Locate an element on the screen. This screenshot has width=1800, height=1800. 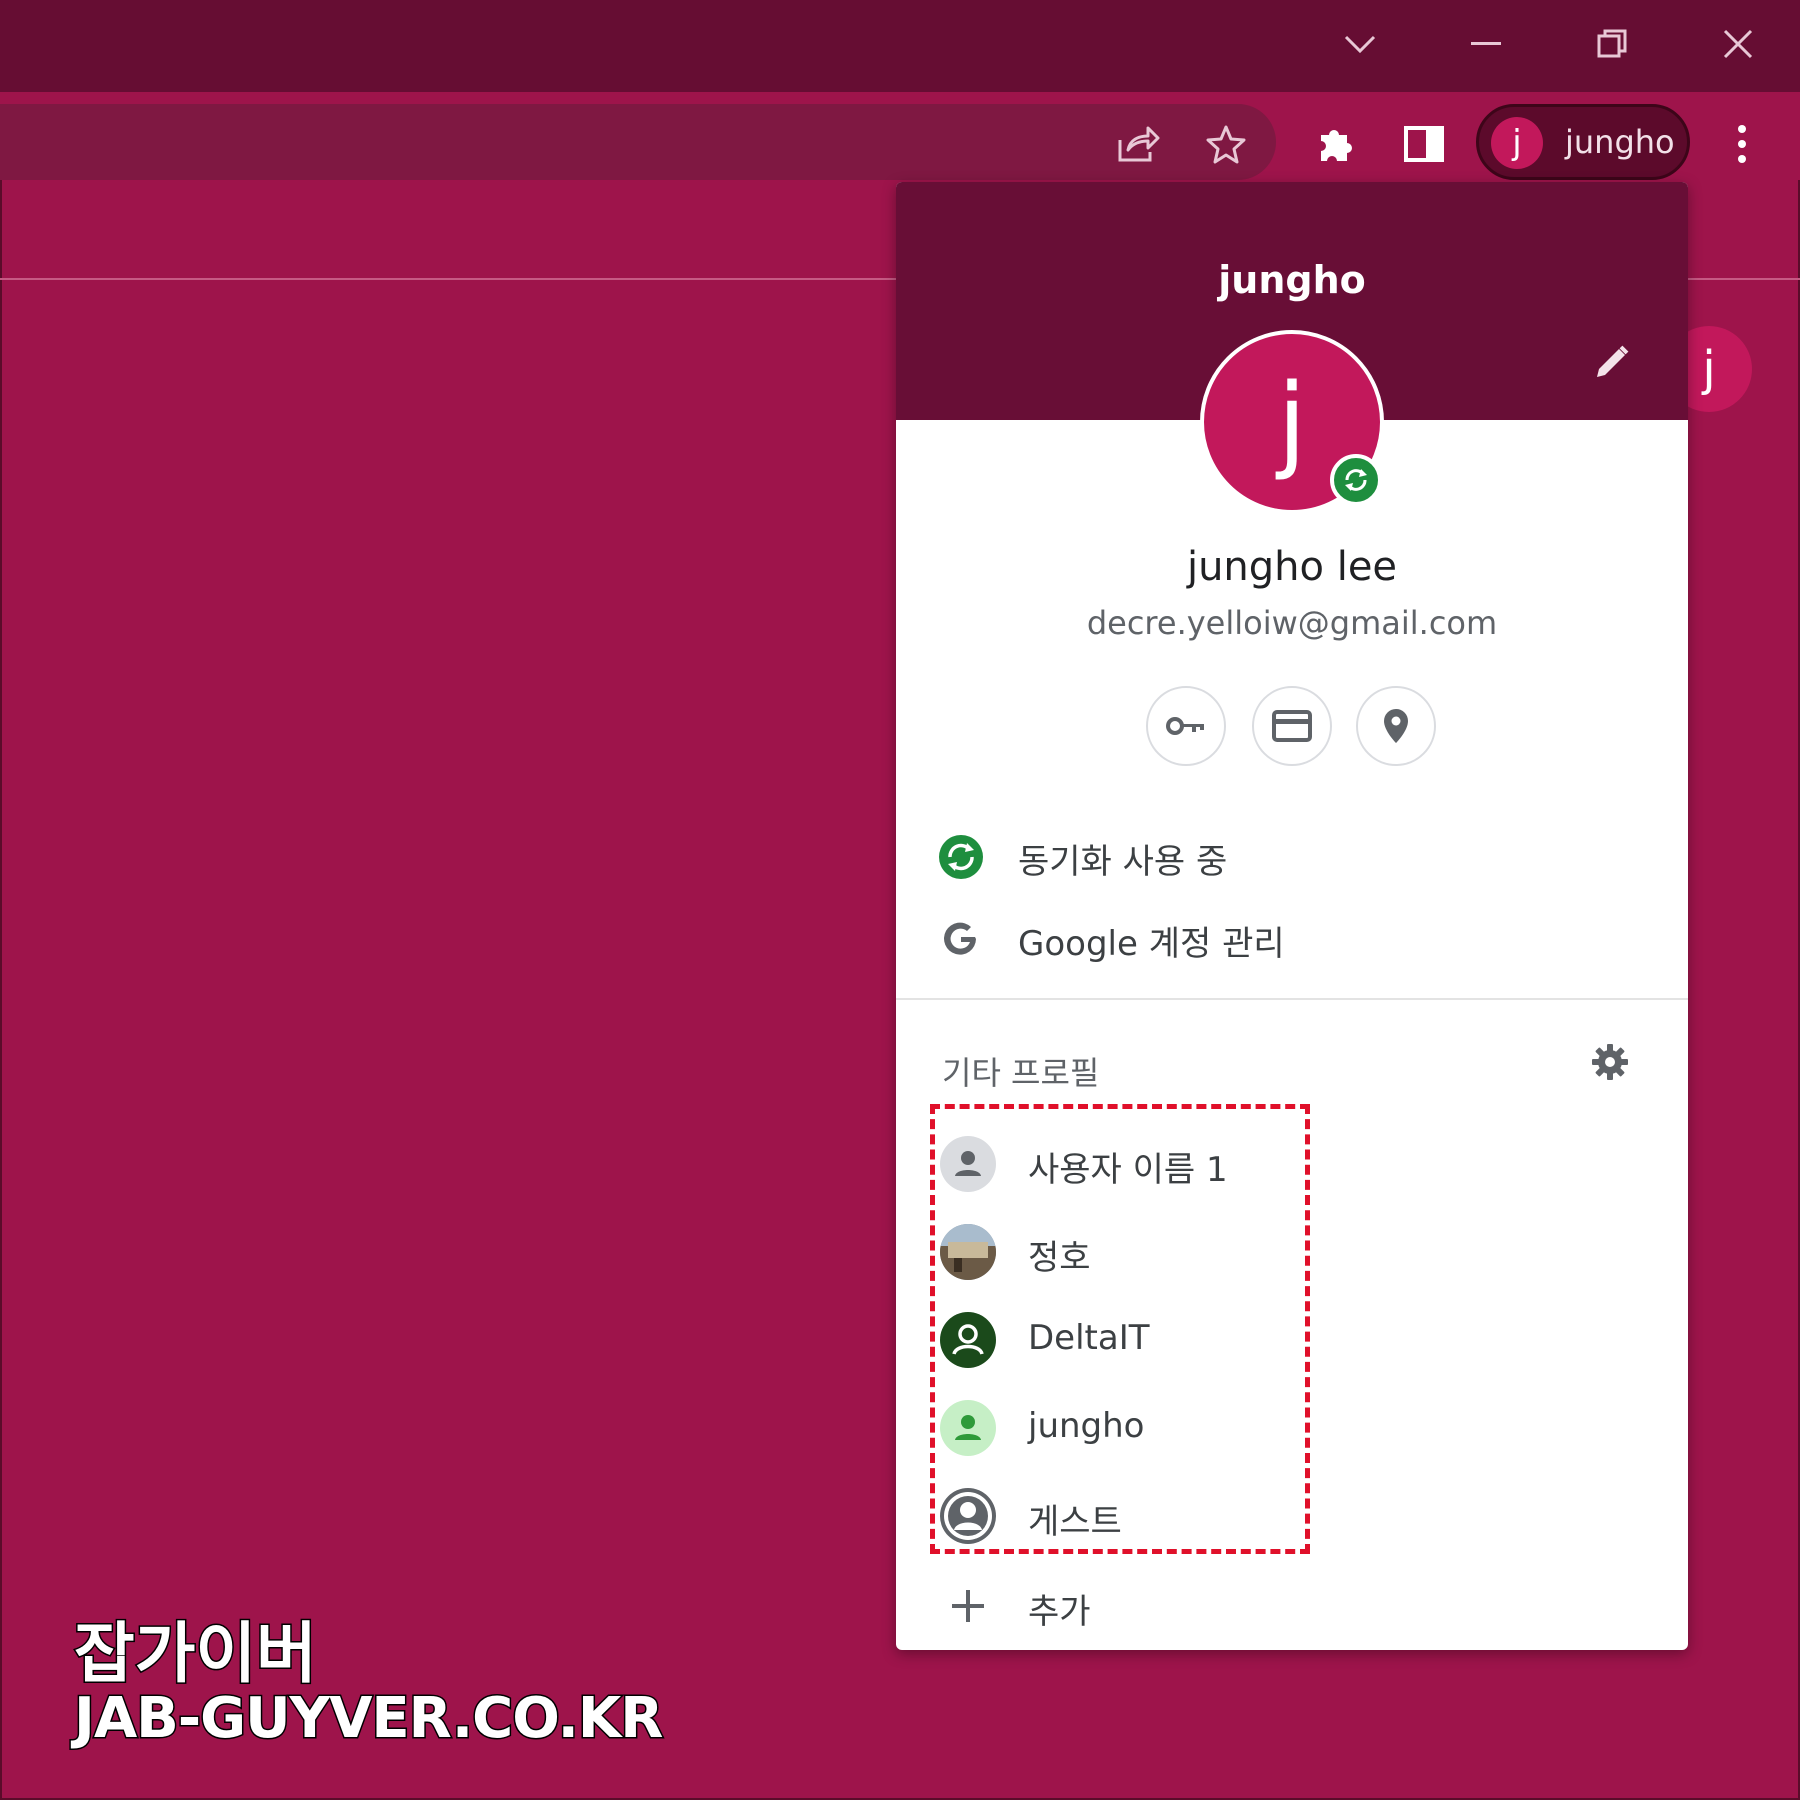
profile-name: DeltaIT is located at coordinates (1089, 1338).